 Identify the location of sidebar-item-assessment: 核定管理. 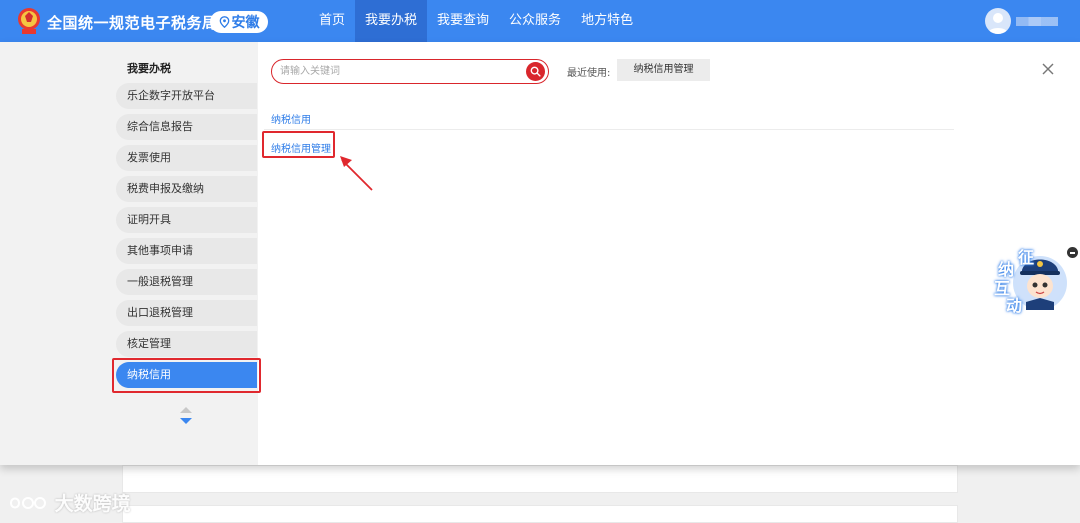
(186, 344).